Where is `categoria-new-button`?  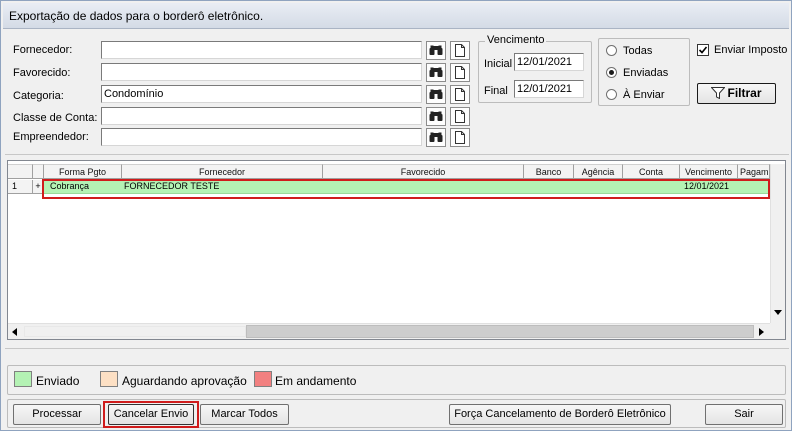 categoria-new-button is located at coordinates (460, 94).